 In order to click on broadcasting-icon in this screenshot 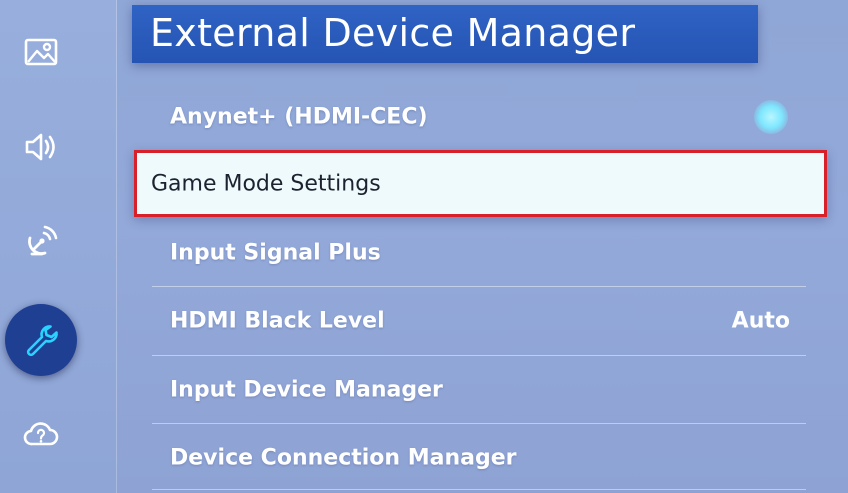, I will do `click(43, 240)`.